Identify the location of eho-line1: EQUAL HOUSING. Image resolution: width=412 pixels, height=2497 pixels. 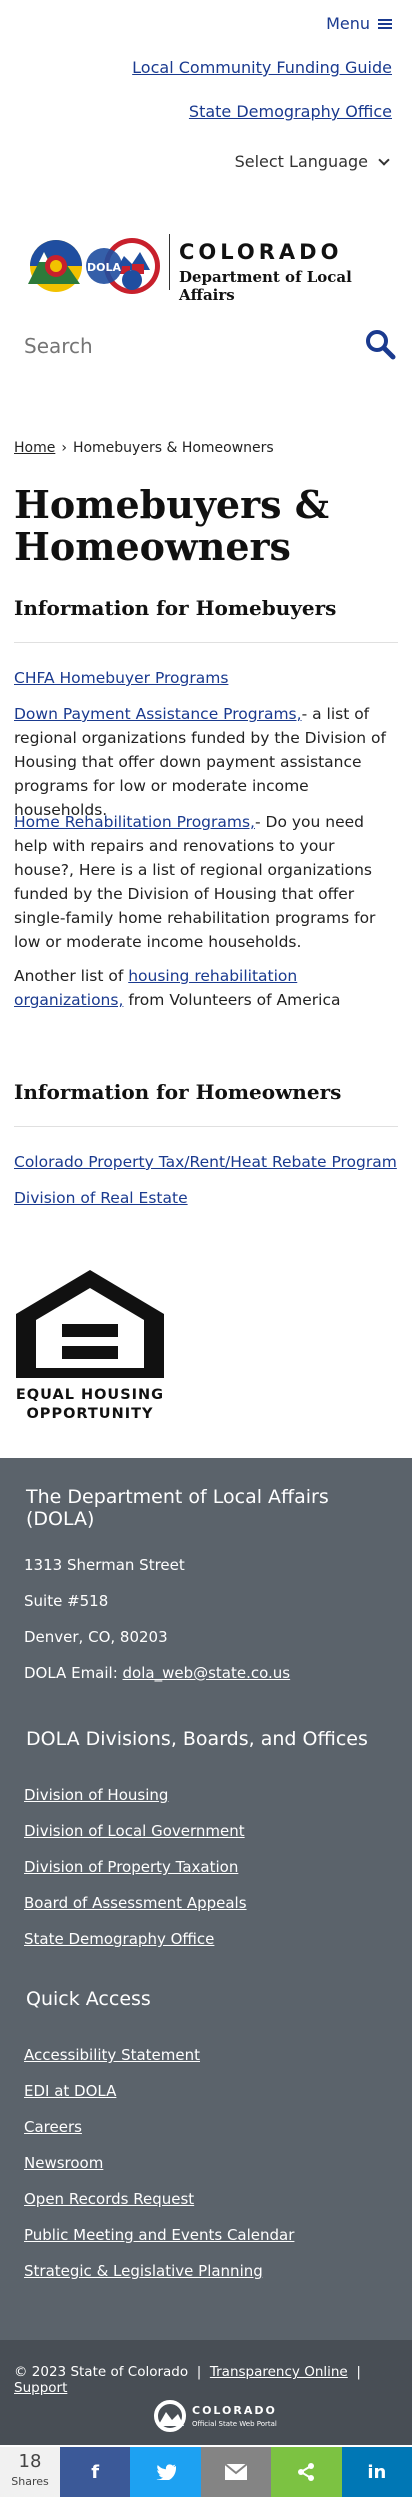
(90, 1395).